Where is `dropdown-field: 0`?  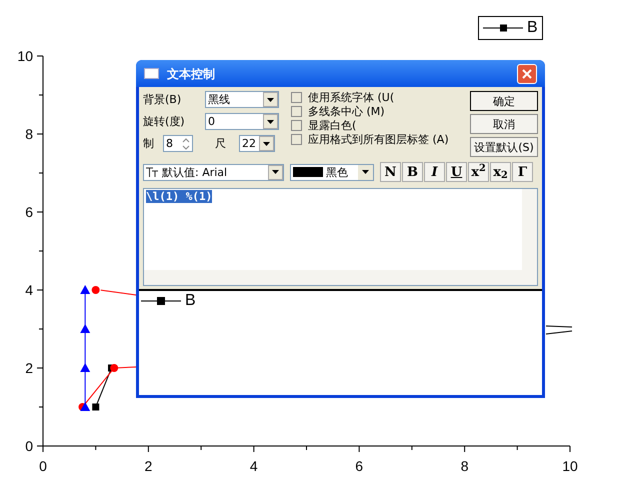 dropdown-field: 0 is located at coordinates (242, 121).